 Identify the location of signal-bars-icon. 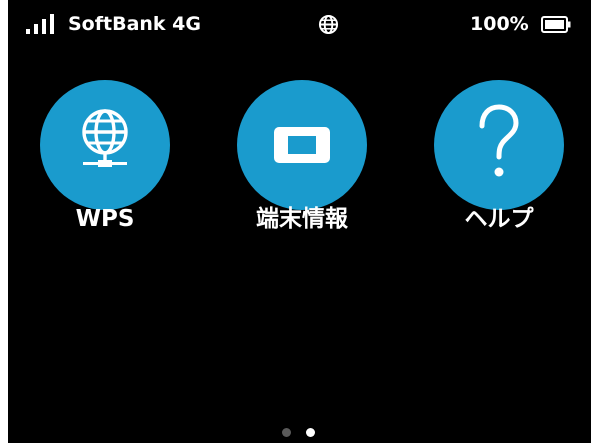
(40, 24).